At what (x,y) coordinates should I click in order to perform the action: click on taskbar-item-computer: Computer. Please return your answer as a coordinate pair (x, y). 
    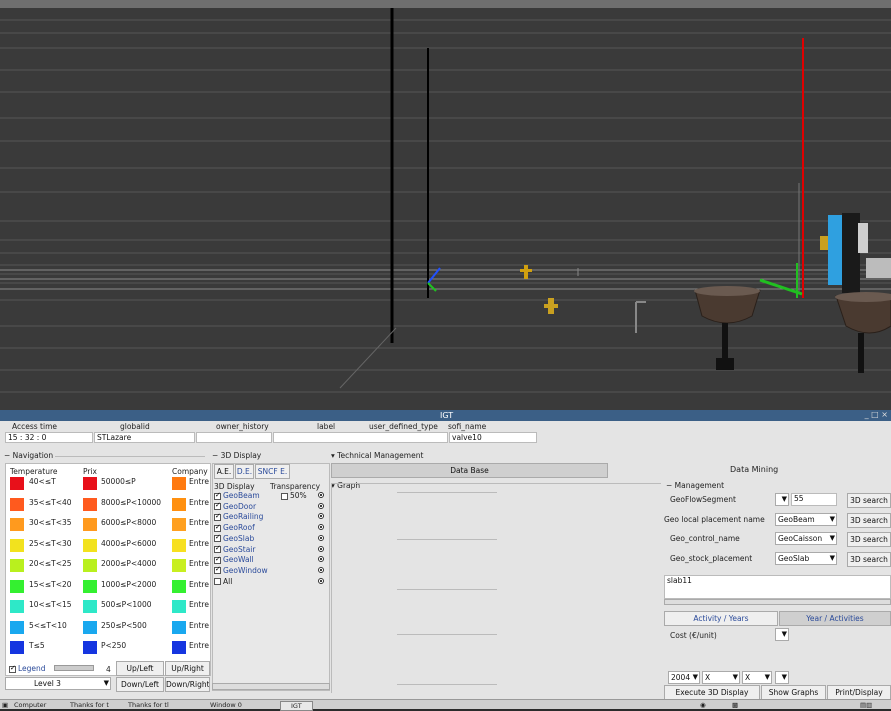
    Looking at the image, I should click on (30, 705).